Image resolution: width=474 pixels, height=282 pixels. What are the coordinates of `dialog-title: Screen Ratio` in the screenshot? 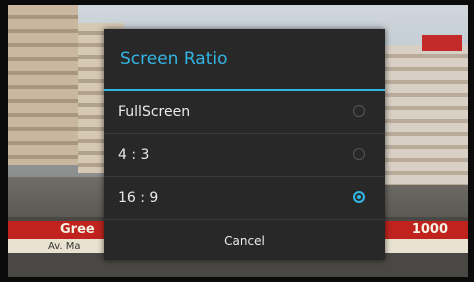 It's located at (244, 60).